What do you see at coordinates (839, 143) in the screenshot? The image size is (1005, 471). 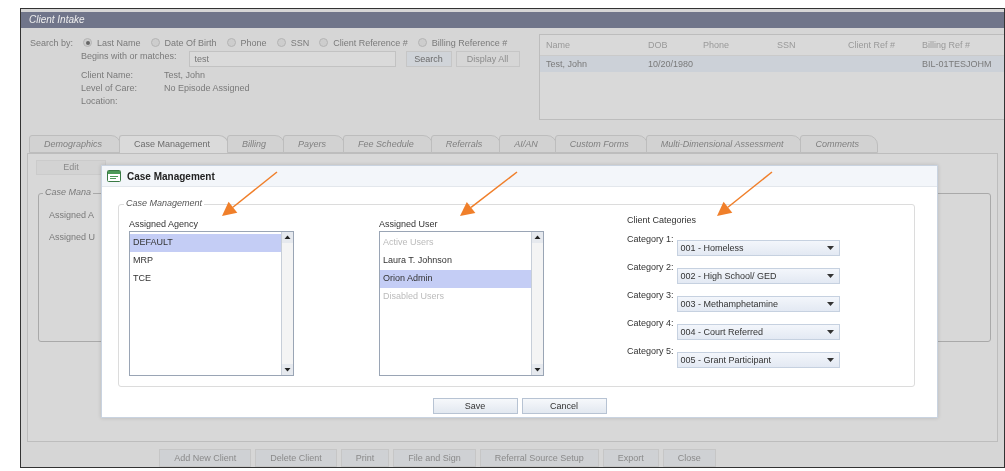 I see `tab: Comments` at bounding box center [839, 143].